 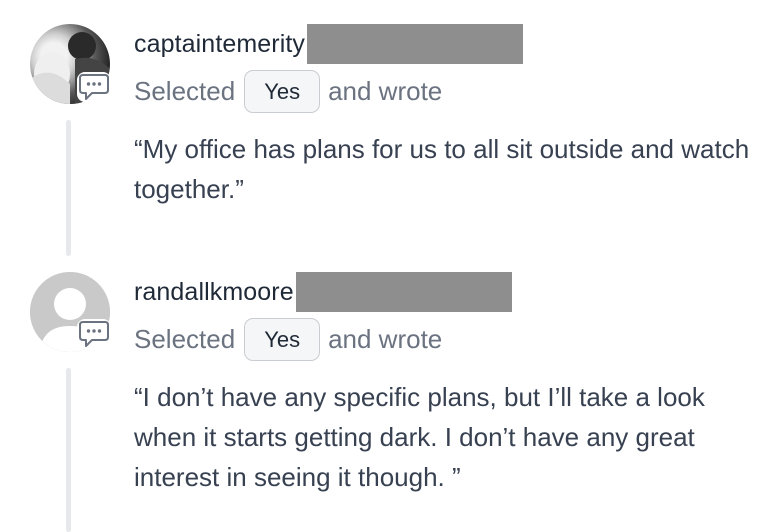 What do you see at coordinates (219, 44) in the screenshot?
I see `username: captaintemerity` at bounding box center [219, 44].